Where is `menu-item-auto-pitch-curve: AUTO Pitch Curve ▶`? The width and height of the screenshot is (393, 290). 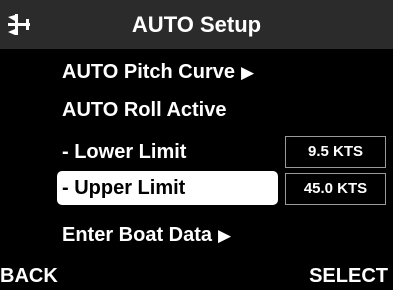
menu-item-auto-pitch-curve: AUTO Pitch Curve ▶ is located at coordinates (158, 72).